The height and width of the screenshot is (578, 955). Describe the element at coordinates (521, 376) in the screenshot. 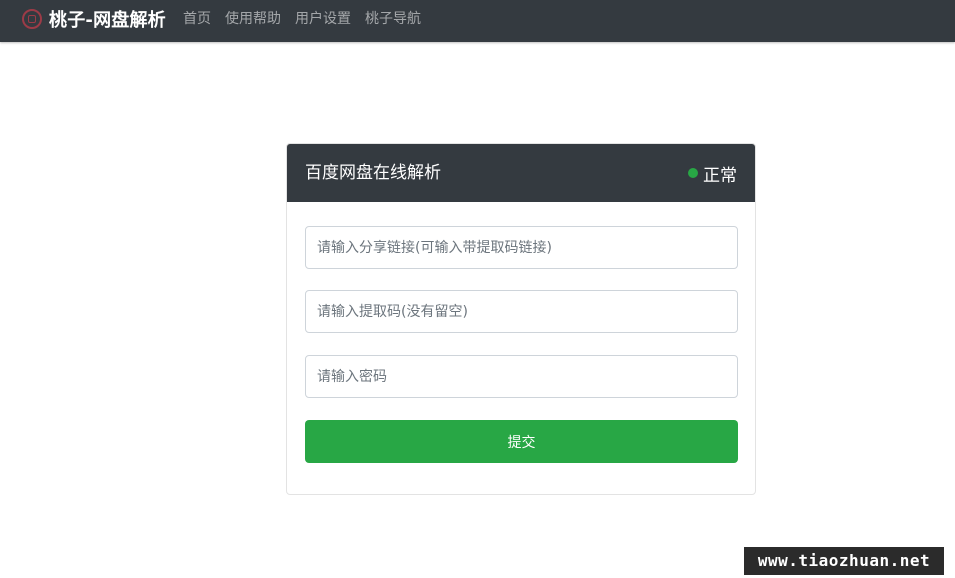

I see `password-input` at that location.